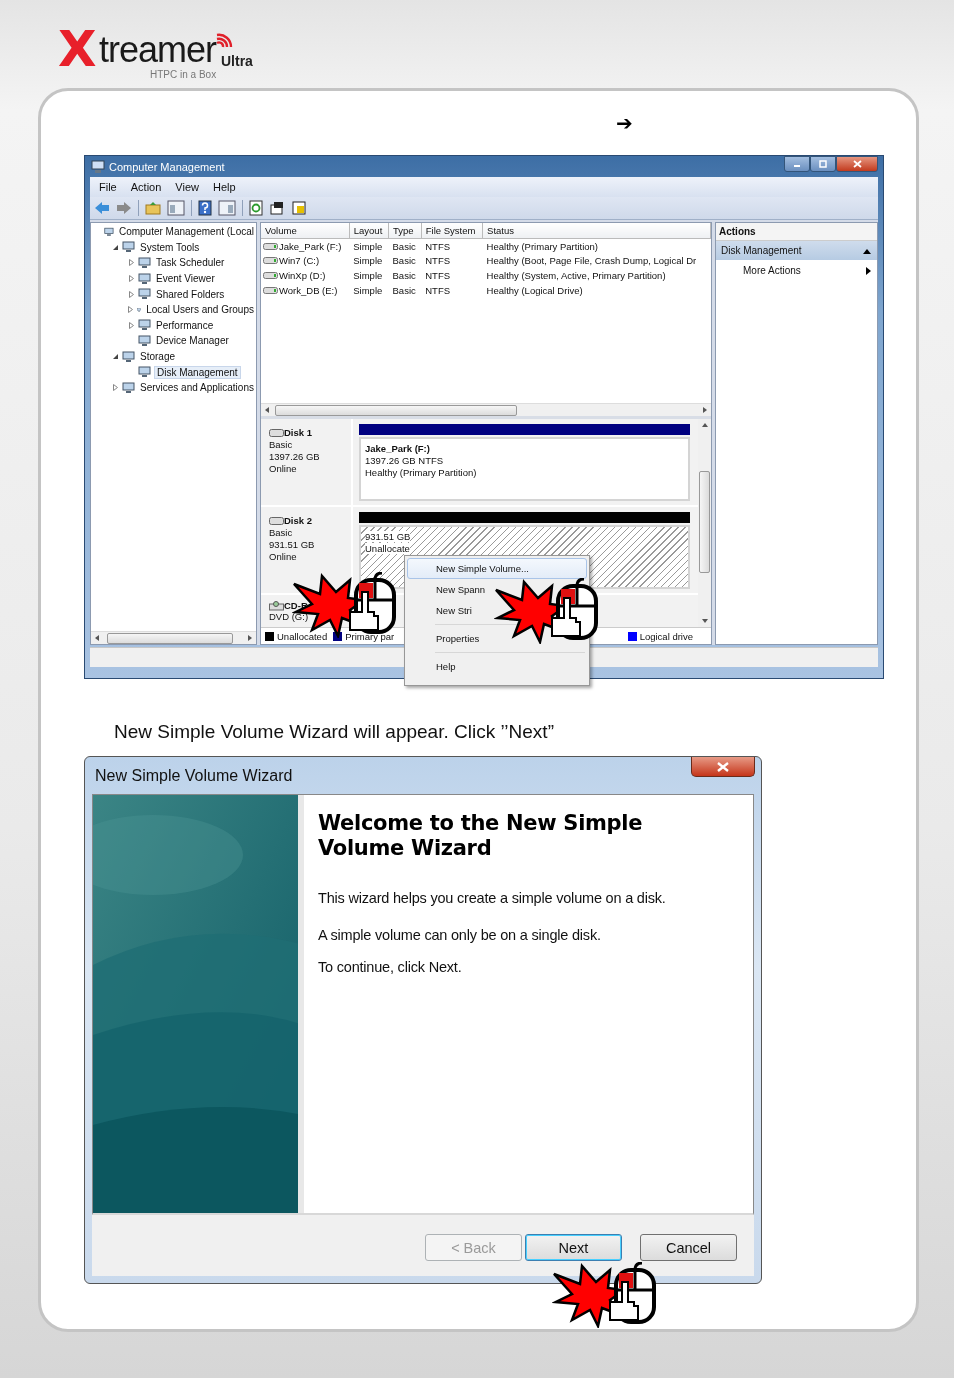  What do you see at coordinates (298, 432) in the screenshot?
I see `disk-name: Disk 1` at bounding box center [298, 432].